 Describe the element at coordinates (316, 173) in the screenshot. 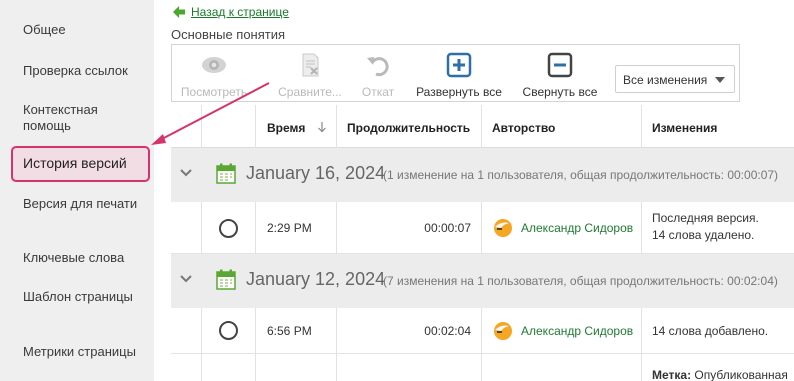

I see `group-date: January 16, 2024` at that location.